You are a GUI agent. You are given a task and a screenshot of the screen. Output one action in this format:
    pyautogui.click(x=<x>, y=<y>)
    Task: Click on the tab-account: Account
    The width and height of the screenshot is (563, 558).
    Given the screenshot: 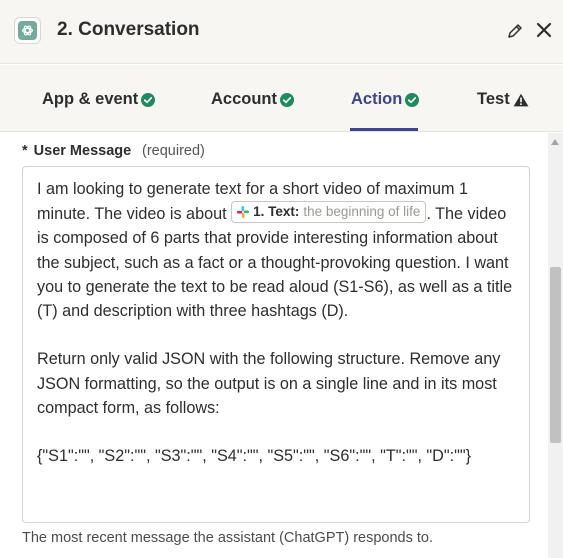 What is the action you would take?
    pyautogui.click(x=252, y=99)
    